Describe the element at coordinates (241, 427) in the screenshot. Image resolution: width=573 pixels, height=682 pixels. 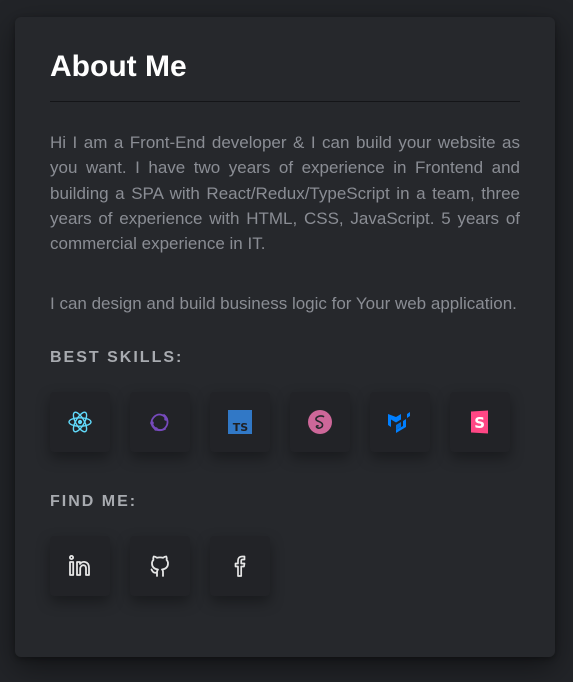
I see `svg-text: TS` at that location.